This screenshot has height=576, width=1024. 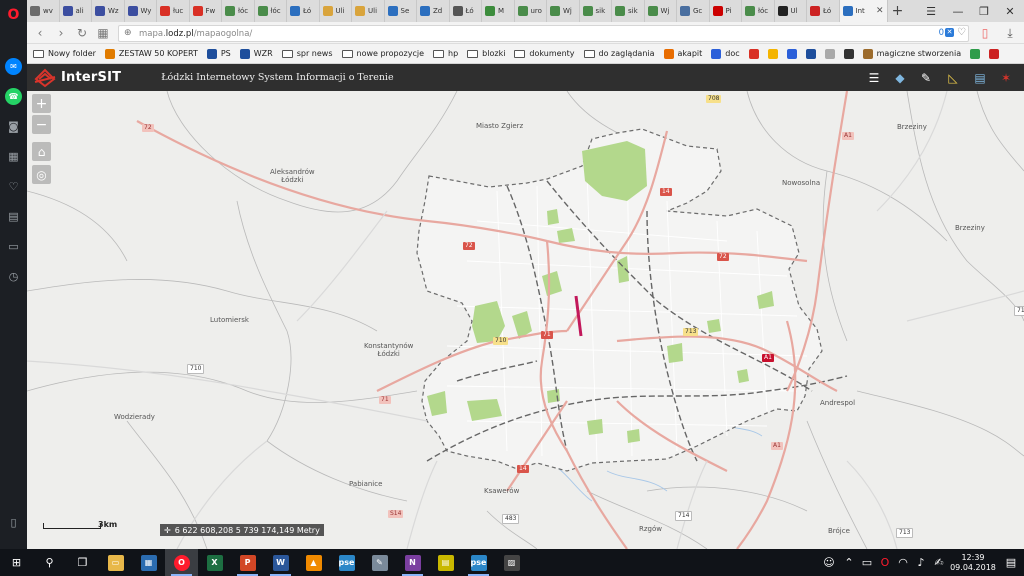 What do you see at coordinates (82, 33) in the screenshot?
I see `reload-button: ↻` at bounding box center [82, 33].